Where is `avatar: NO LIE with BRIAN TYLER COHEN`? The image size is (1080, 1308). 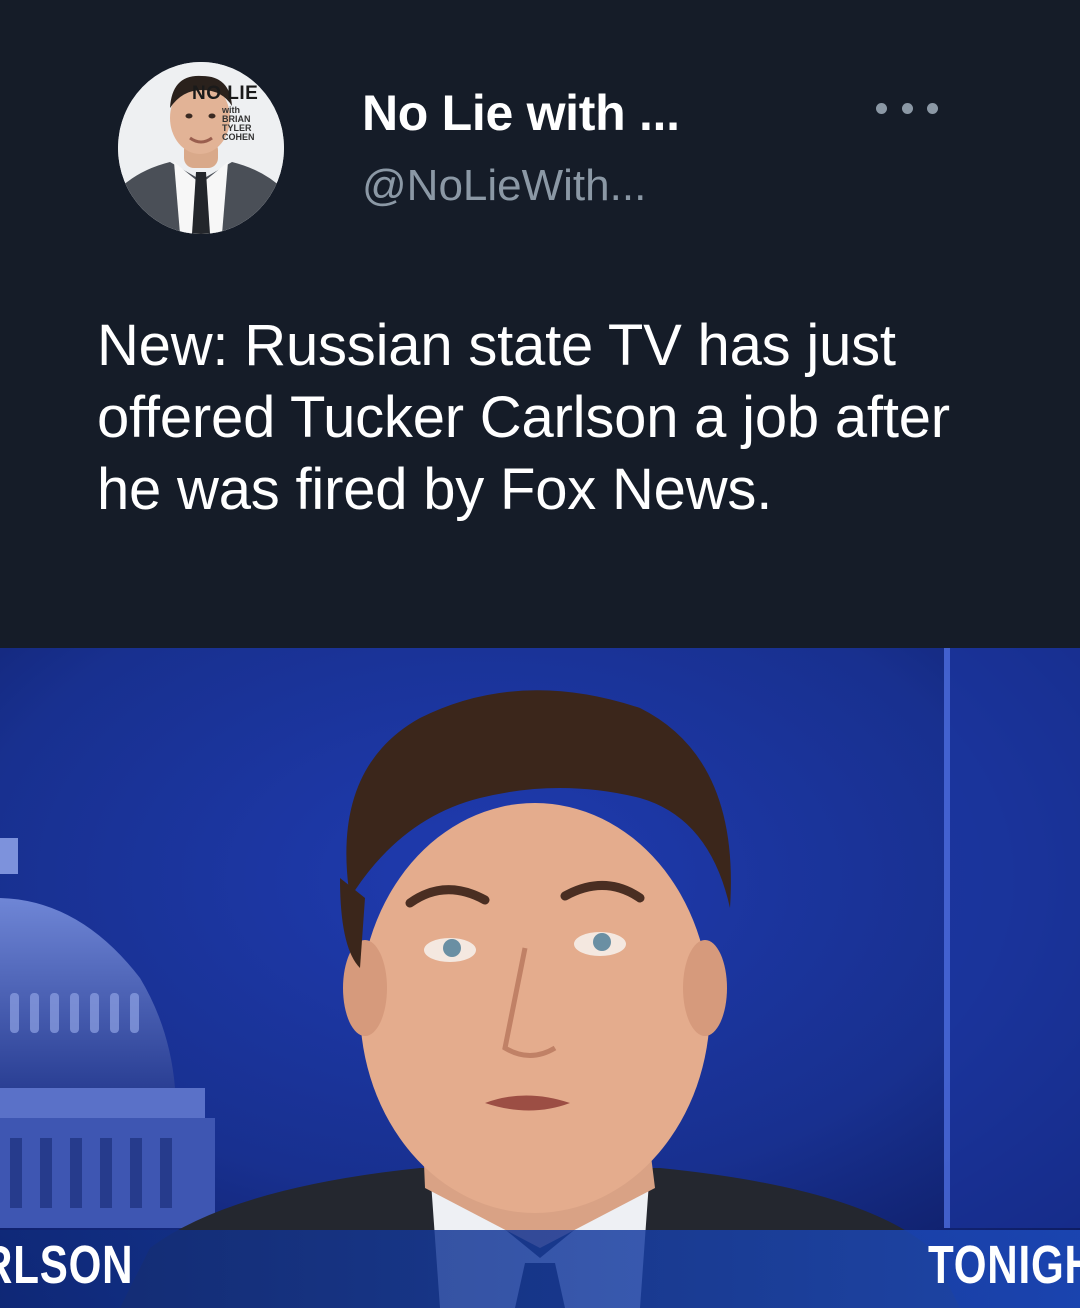 avatar: NO LIE with BRIAN TYLER COHEN is located at coordinates (201, 148).